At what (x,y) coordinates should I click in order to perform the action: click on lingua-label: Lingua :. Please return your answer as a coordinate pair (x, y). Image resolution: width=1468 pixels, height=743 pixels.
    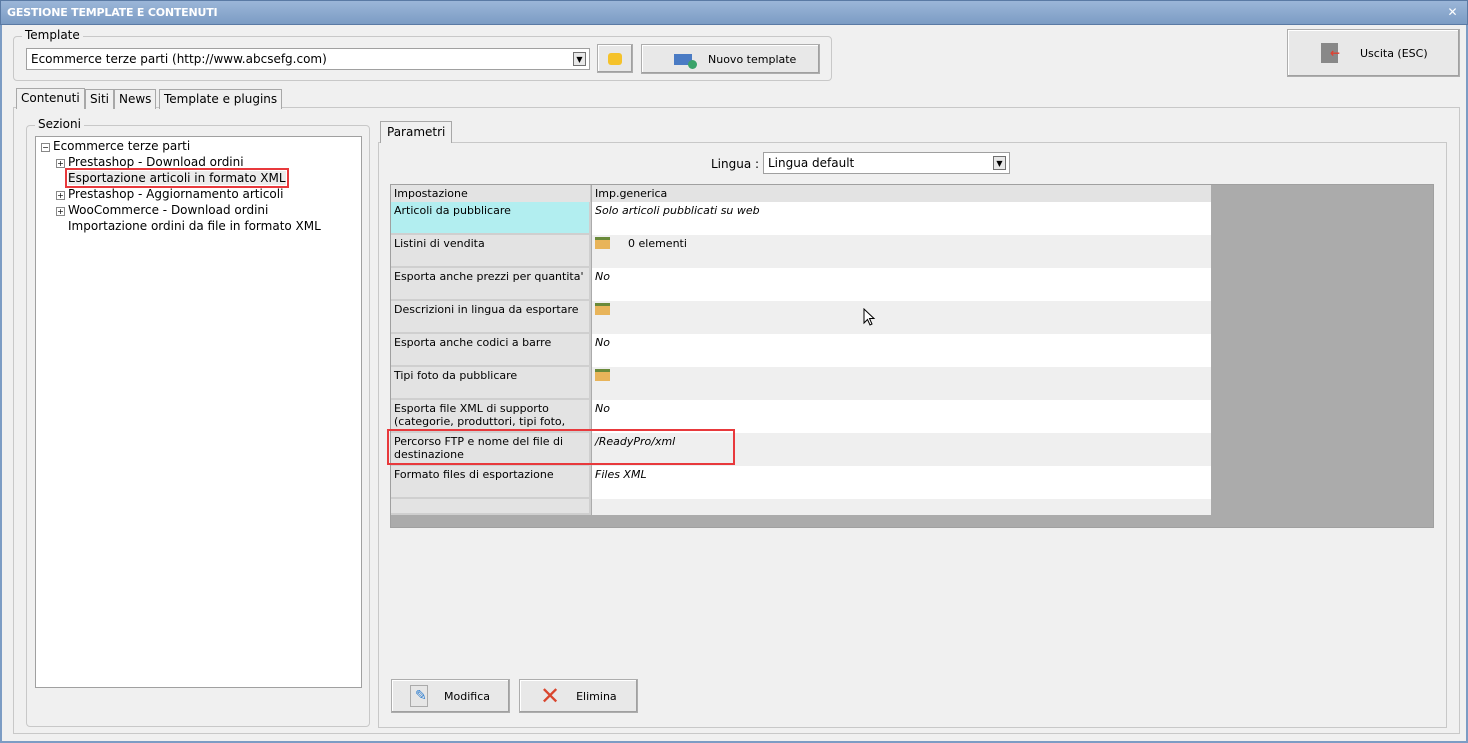
    Looking at the image, I should click on (735, 164).